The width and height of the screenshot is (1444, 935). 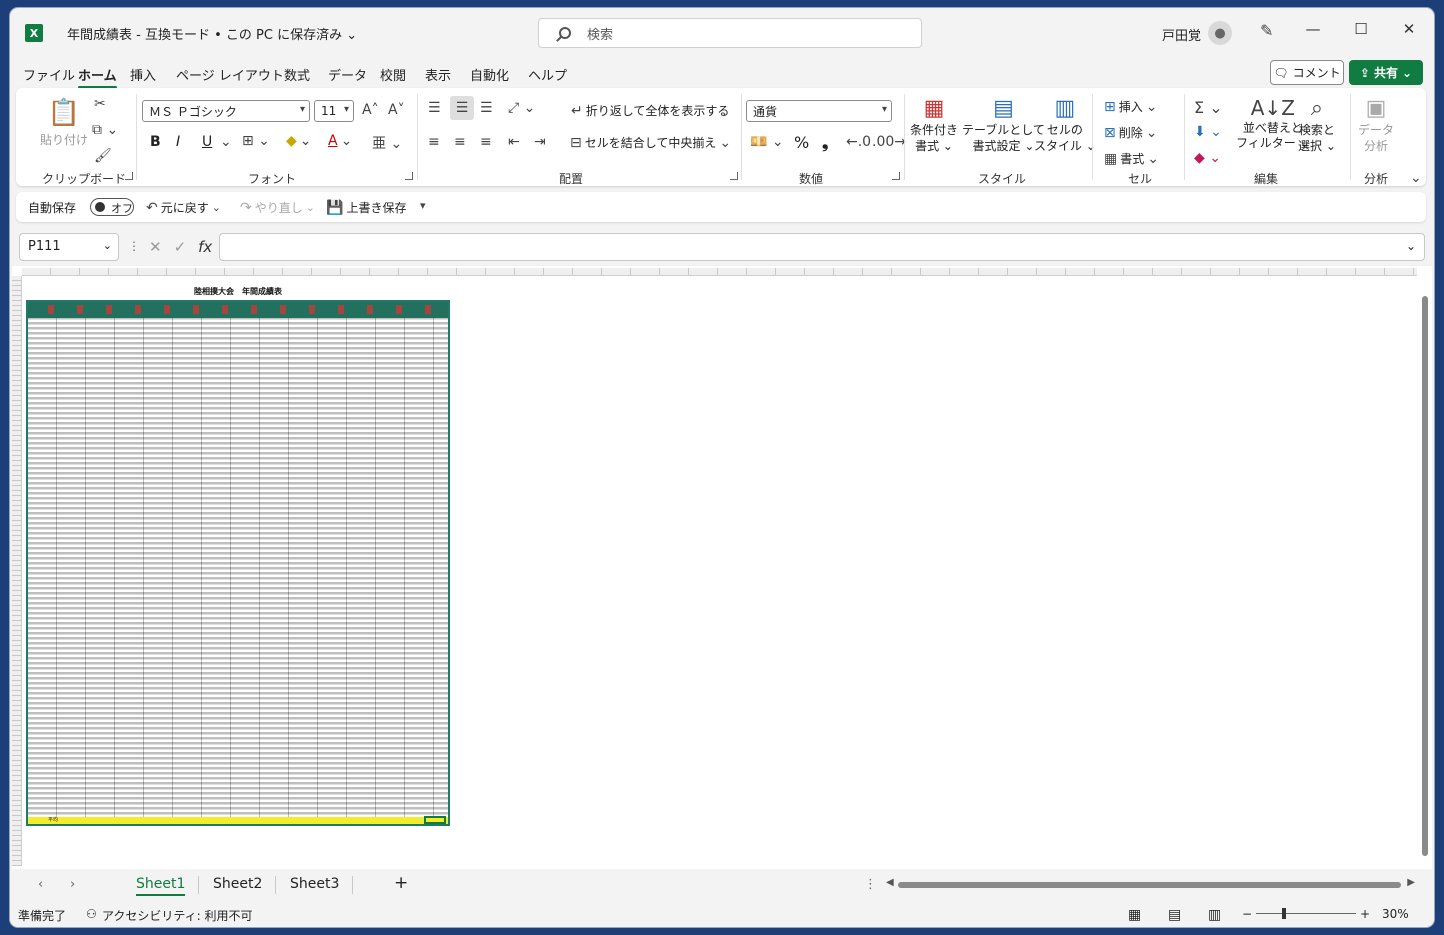 I want to click on horizontal-scrollbar: ◀ ▶, so click(x=1150, y=883).